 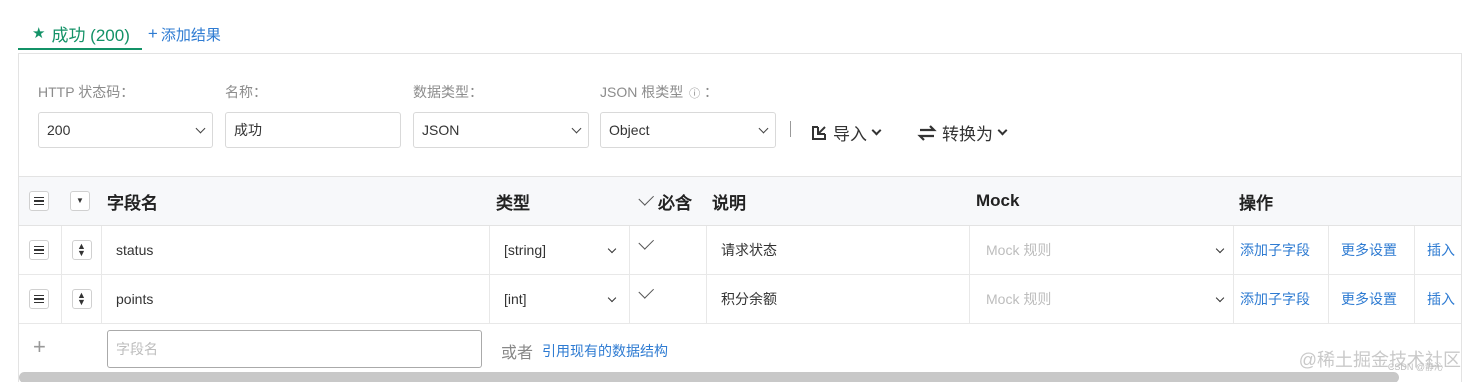 I want to click on header-type: 类型, so click(x=513, y=203).